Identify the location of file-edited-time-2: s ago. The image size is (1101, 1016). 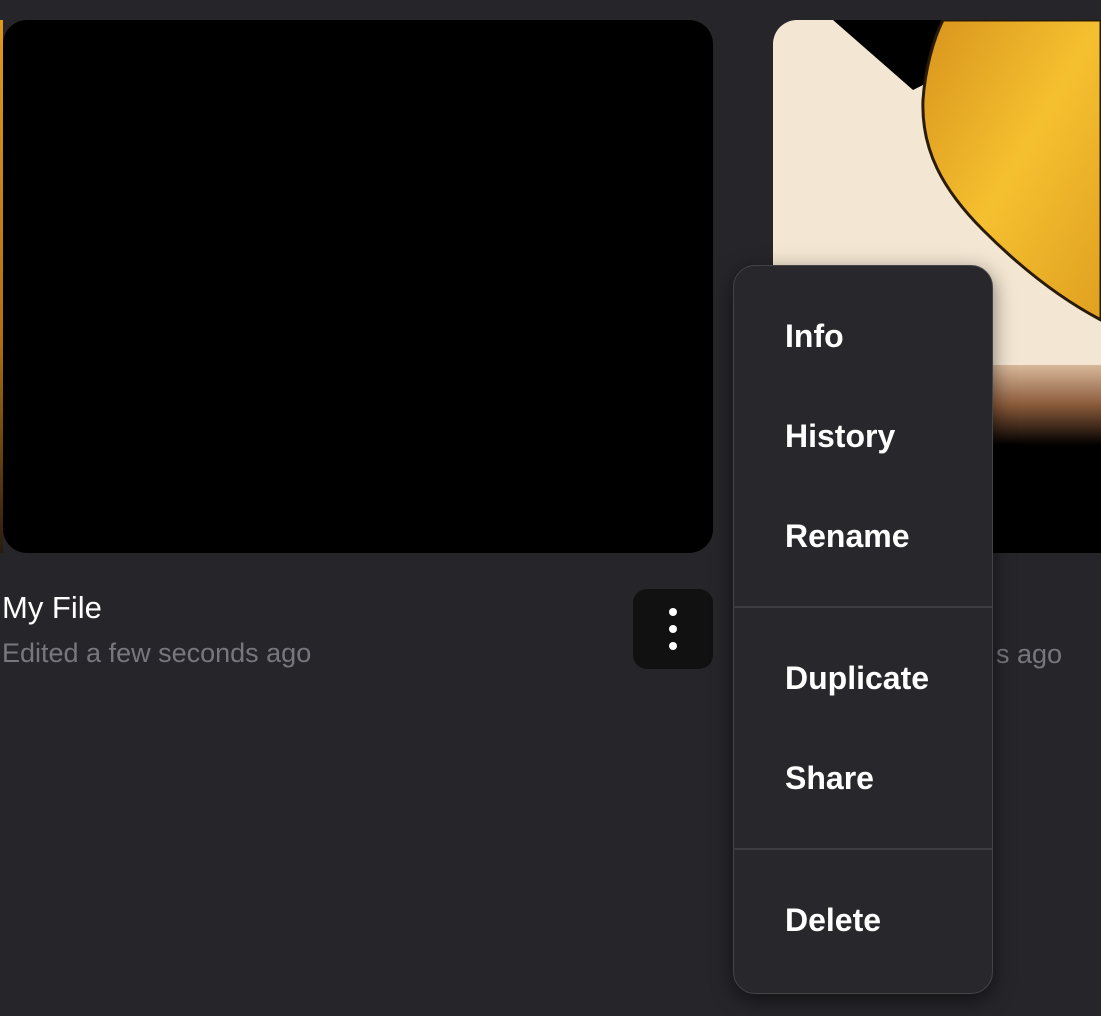
(1029, 654).